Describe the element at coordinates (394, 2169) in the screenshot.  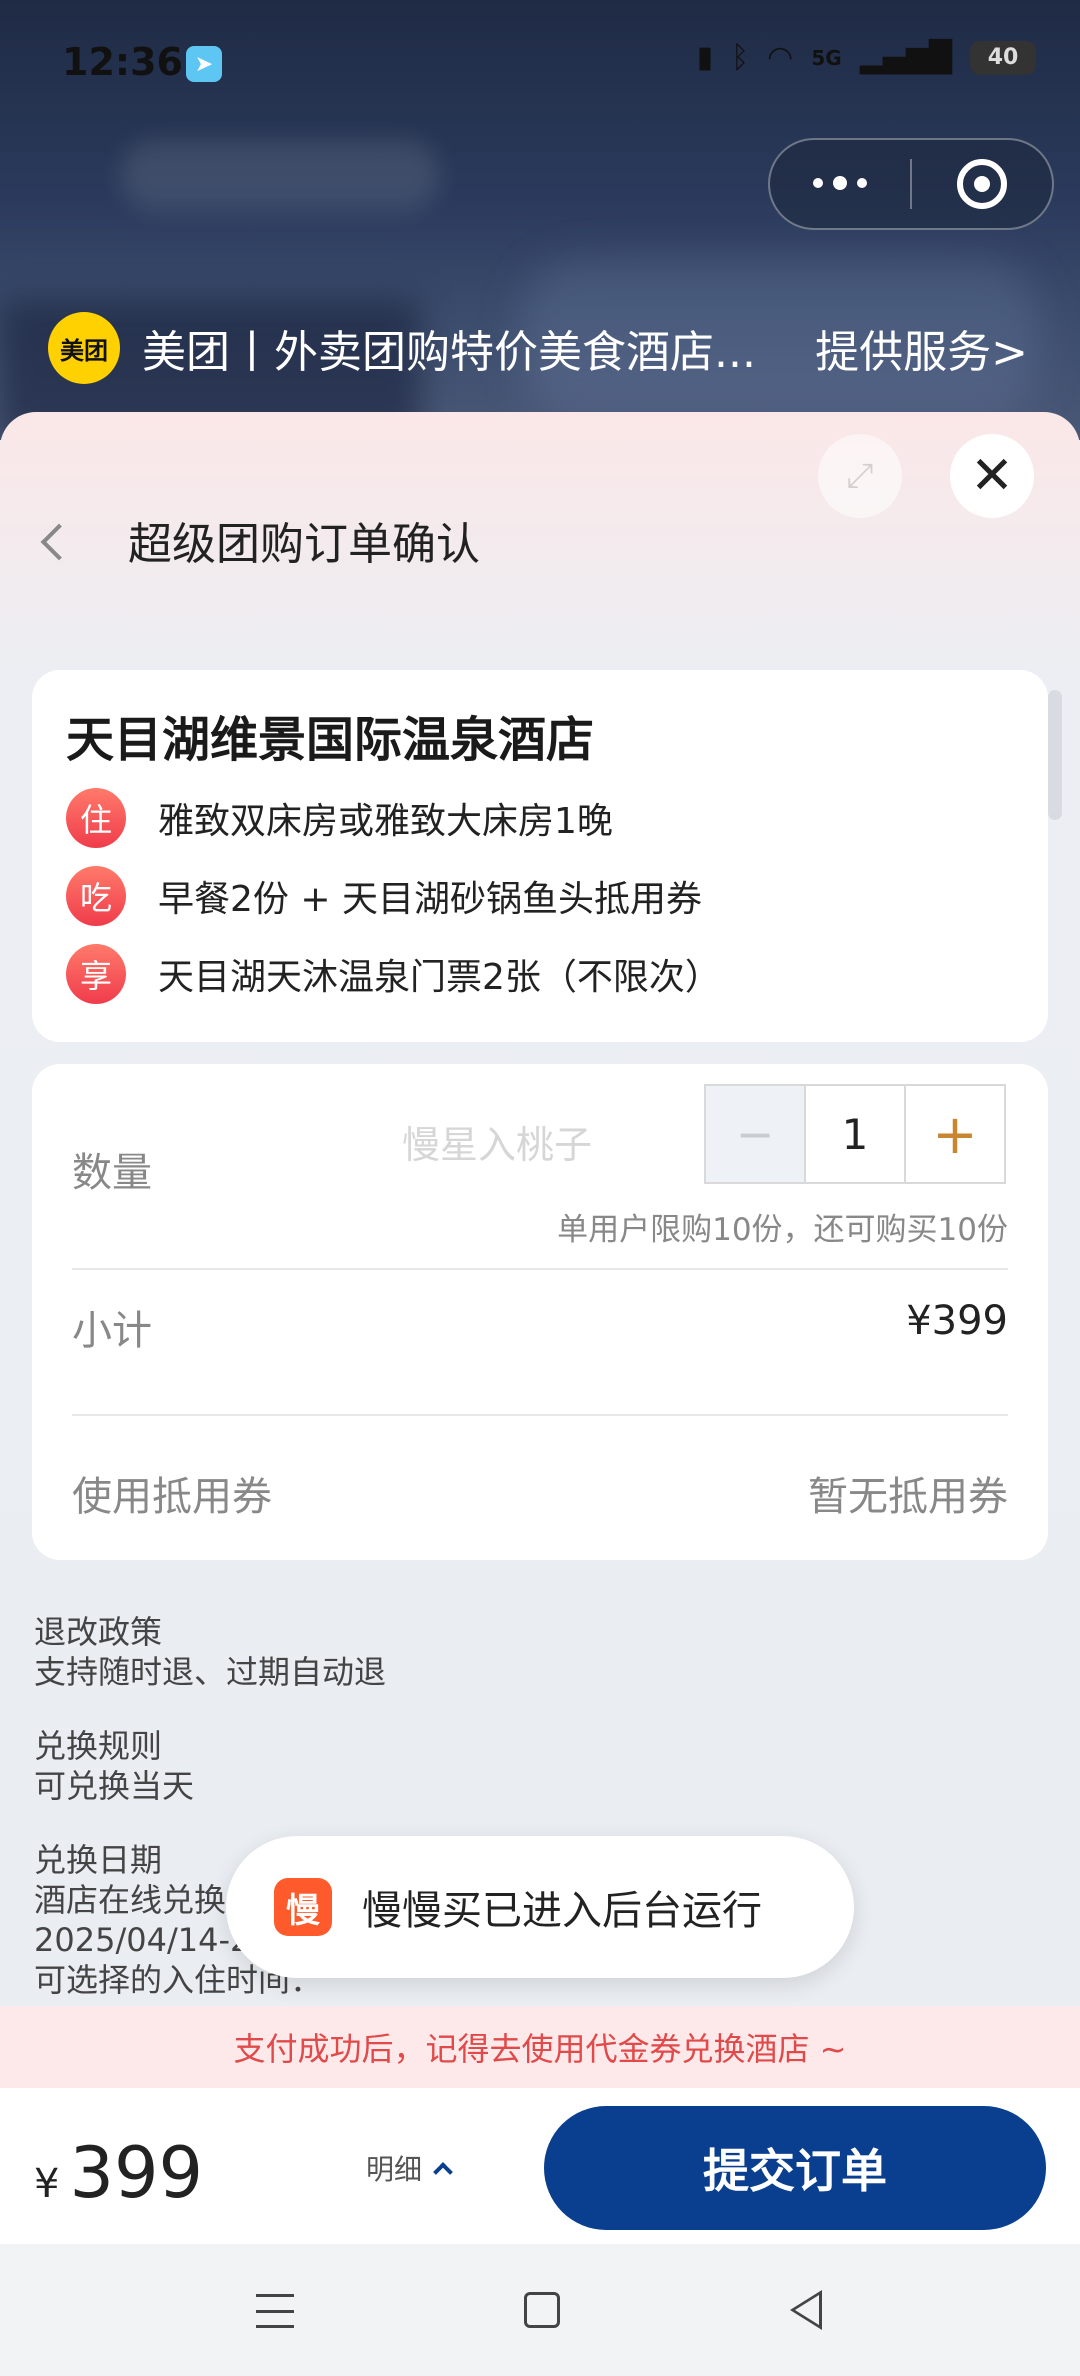
I see `detail-label: 明细` at that location.